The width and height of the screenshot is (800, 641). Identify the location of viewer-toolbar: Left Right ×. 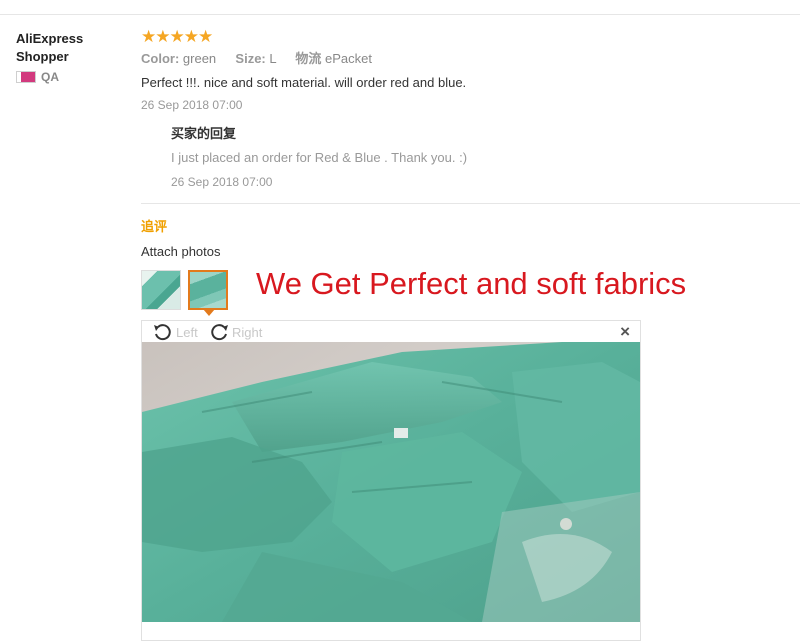
(391, 332).